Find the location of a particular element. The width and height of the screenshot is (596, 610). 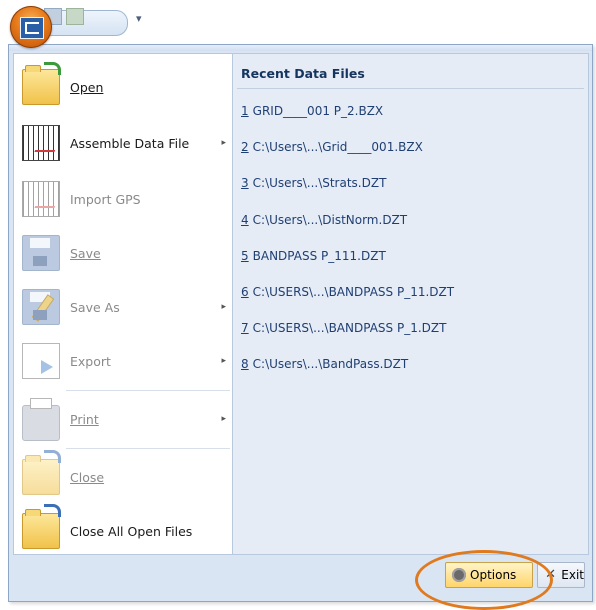

export-icon is located at coordinates (41, 361).